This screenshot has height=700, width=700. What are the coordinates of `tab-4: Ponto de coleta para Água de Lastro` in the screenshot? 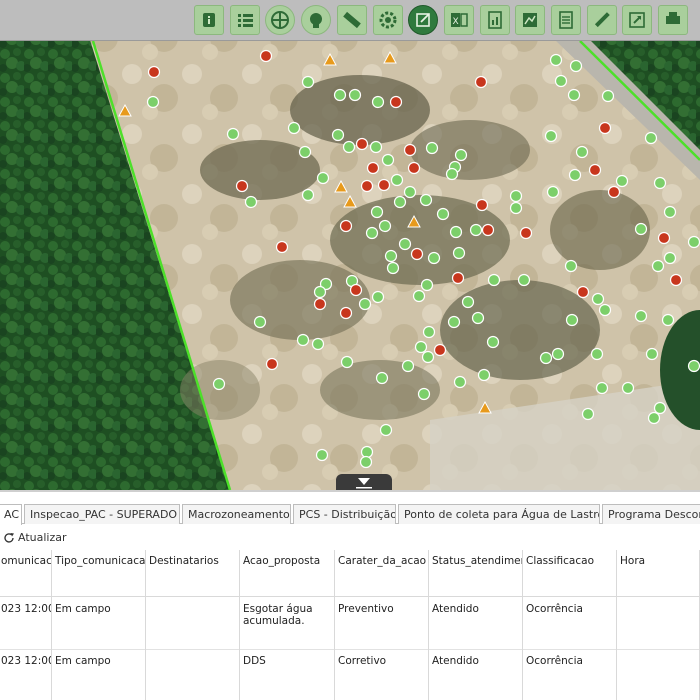 It's located at (499, 514).